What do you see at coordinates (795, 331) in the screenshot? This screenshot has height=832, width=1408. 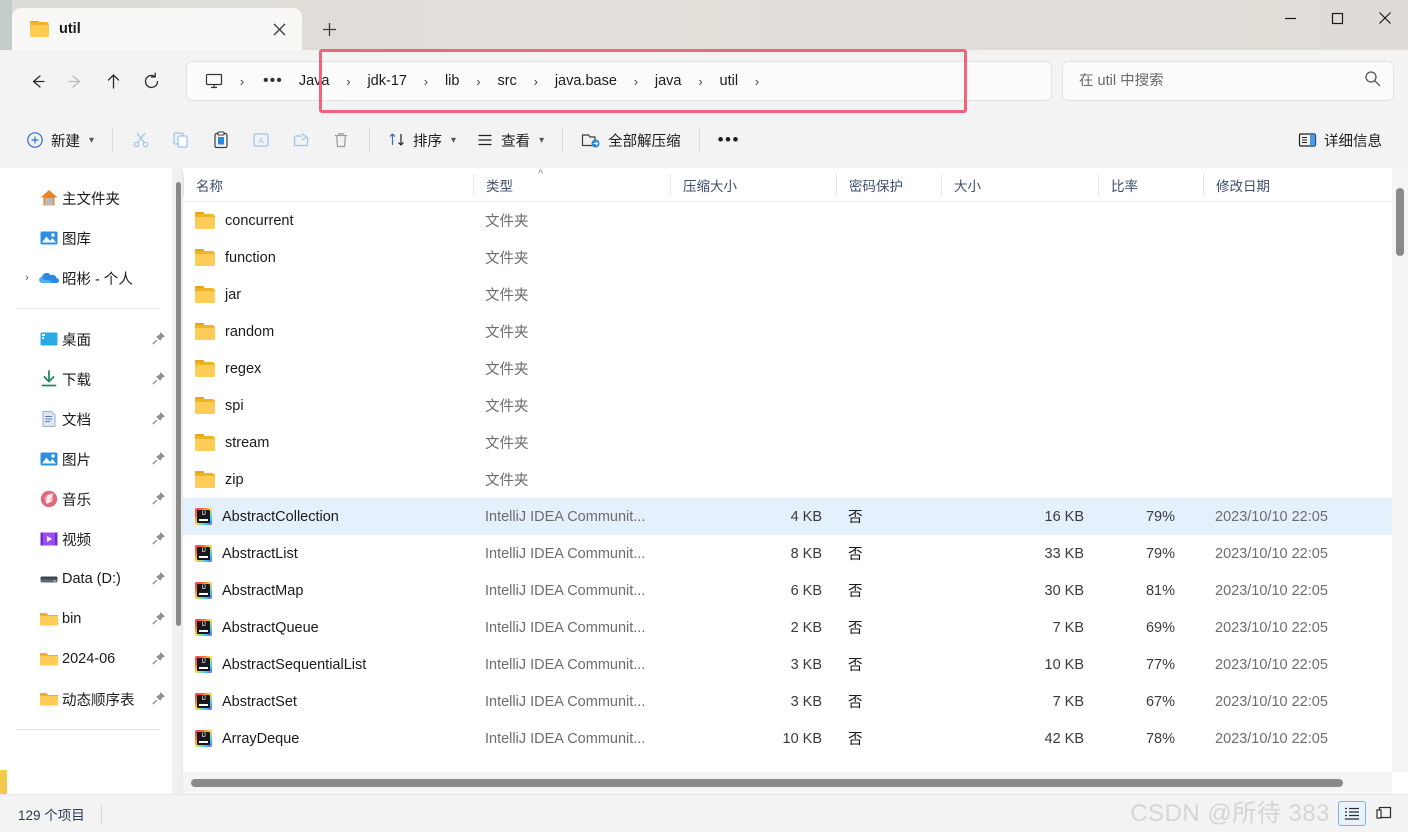 I see `table-row: random 文件夹` at bounding box center [795, 331].